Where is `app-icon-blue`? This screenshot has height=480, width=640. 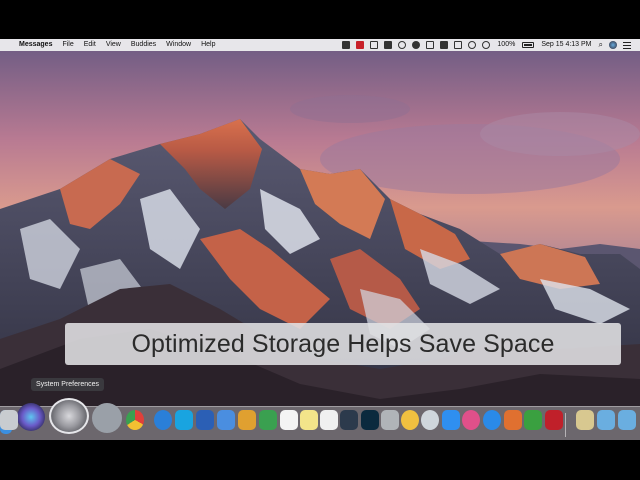 app-icon-blue is located at coordinates (226, 420).